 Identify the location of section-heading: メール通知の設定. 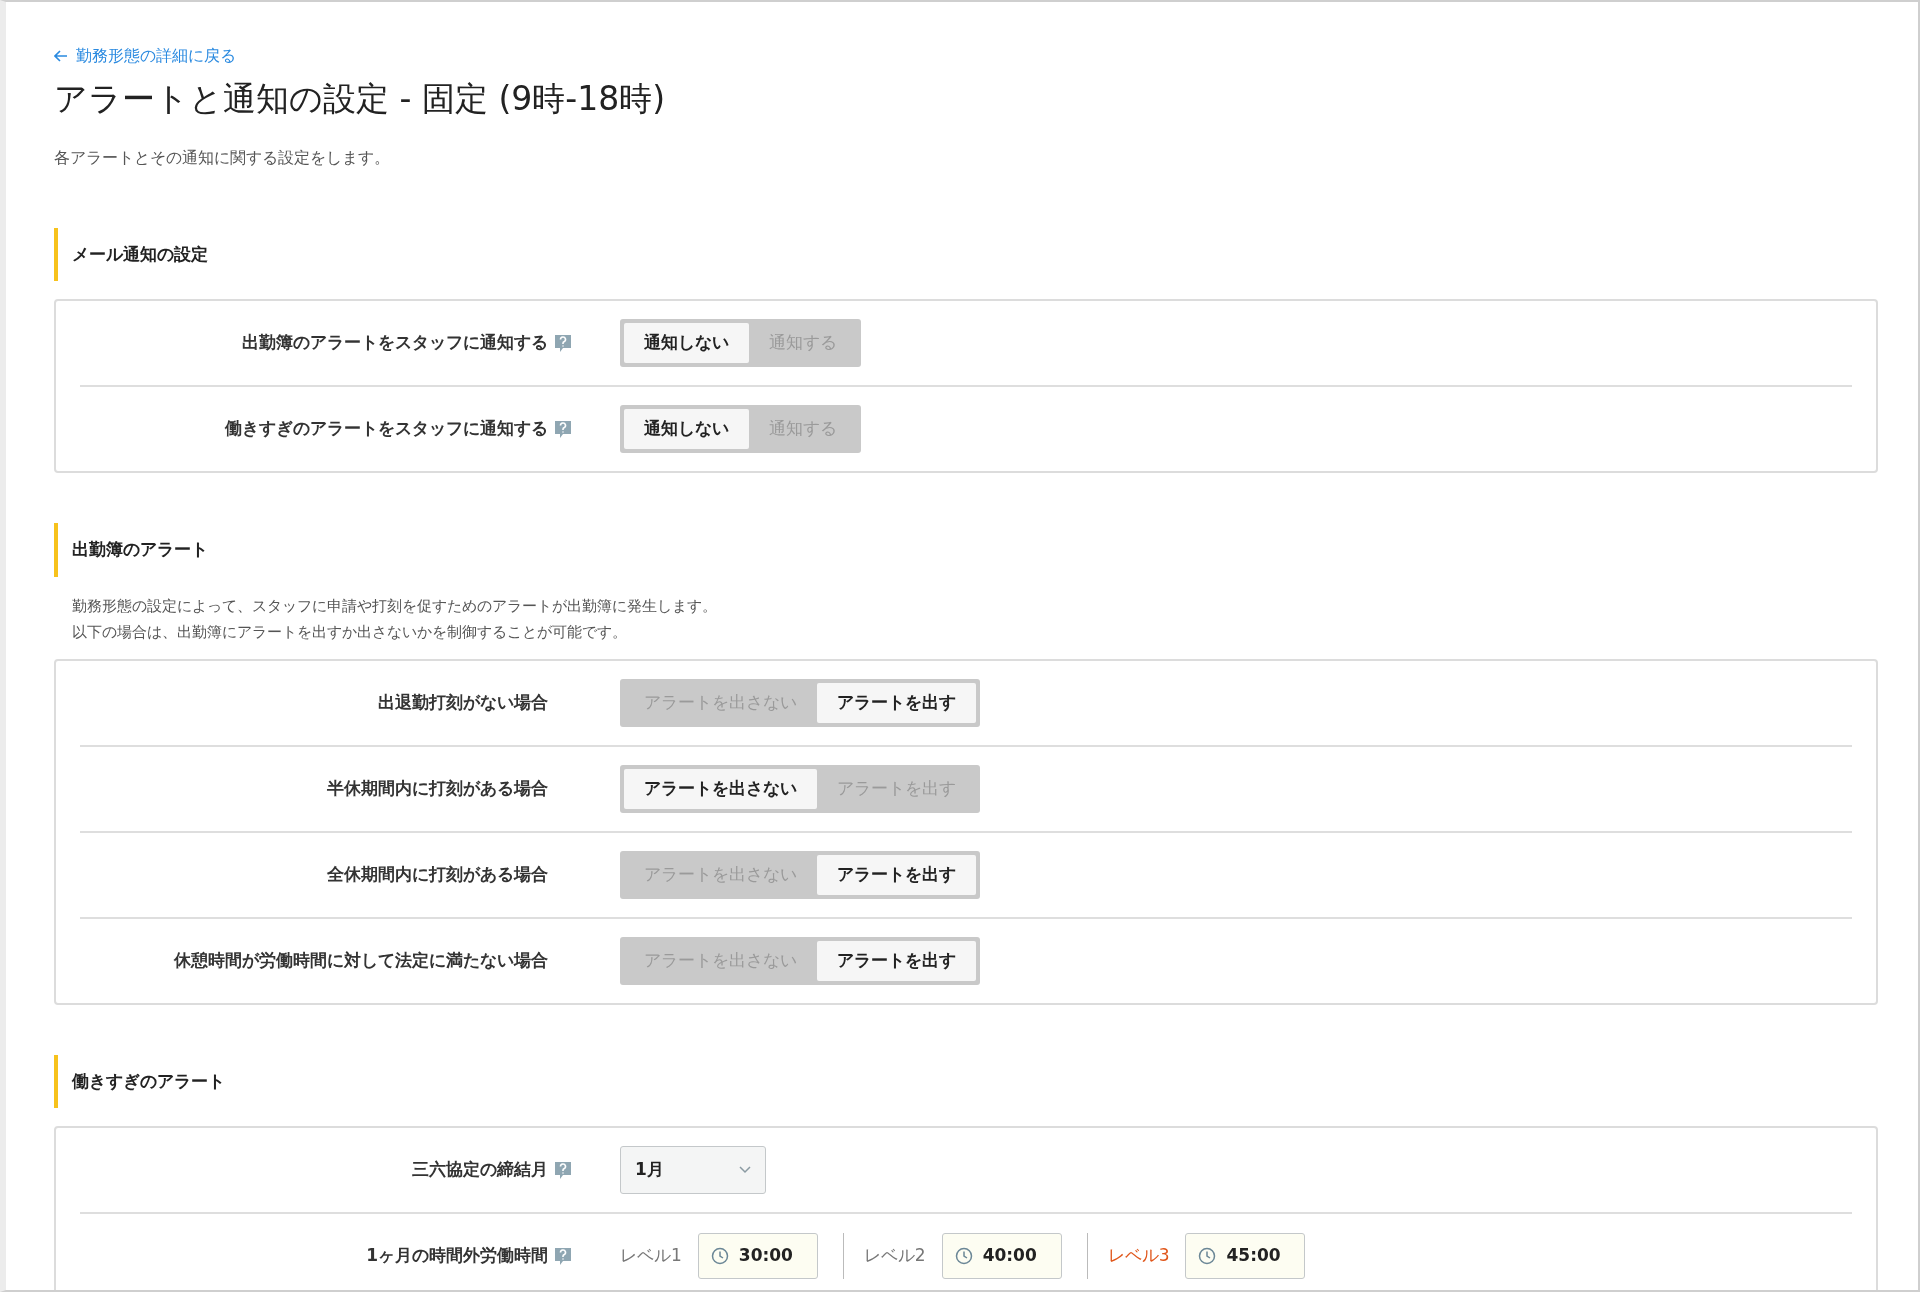
(966, 254).